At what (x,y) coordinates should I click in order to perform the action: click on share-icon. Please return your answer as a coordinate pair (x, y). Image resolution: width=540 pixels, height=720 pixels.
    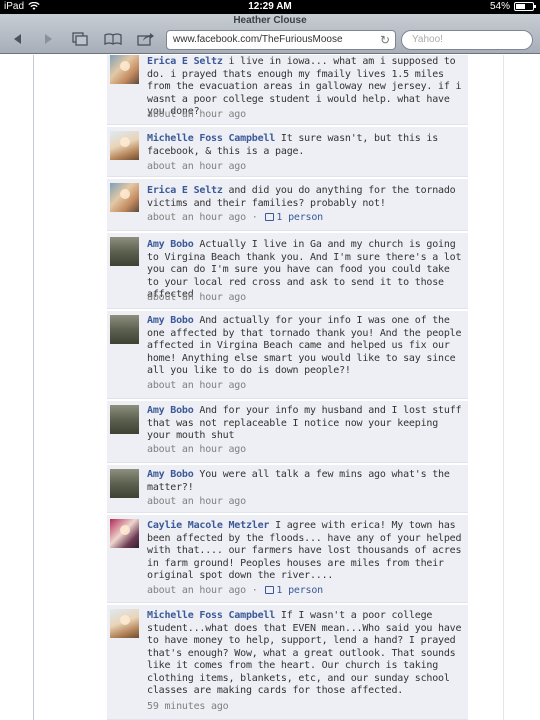
    Looking at the image, I should click on (146, 39).